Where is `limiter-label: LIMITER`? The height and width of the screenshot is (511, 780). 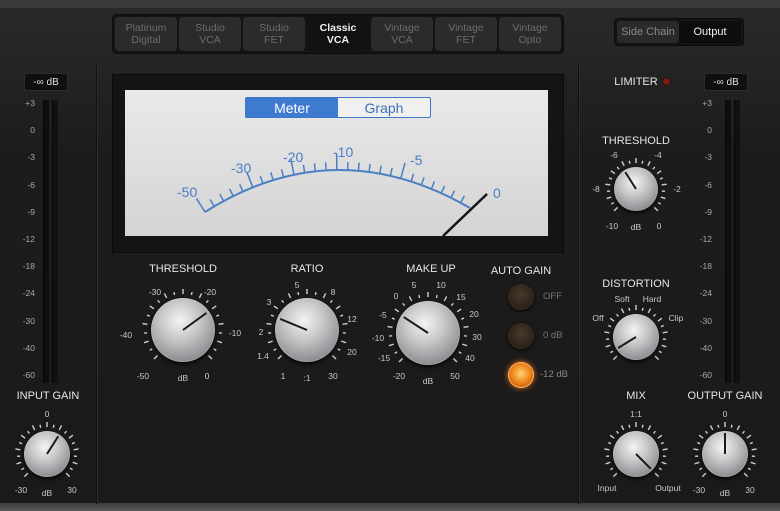
limiter-label: LIMITER is located at coordinates (636, 82).